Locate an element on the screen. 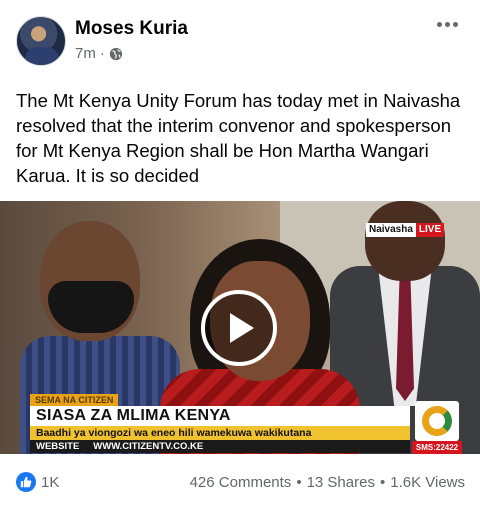 The width and height of the screenshot is (480, 507). play-button is located at coordinates (239, 328).